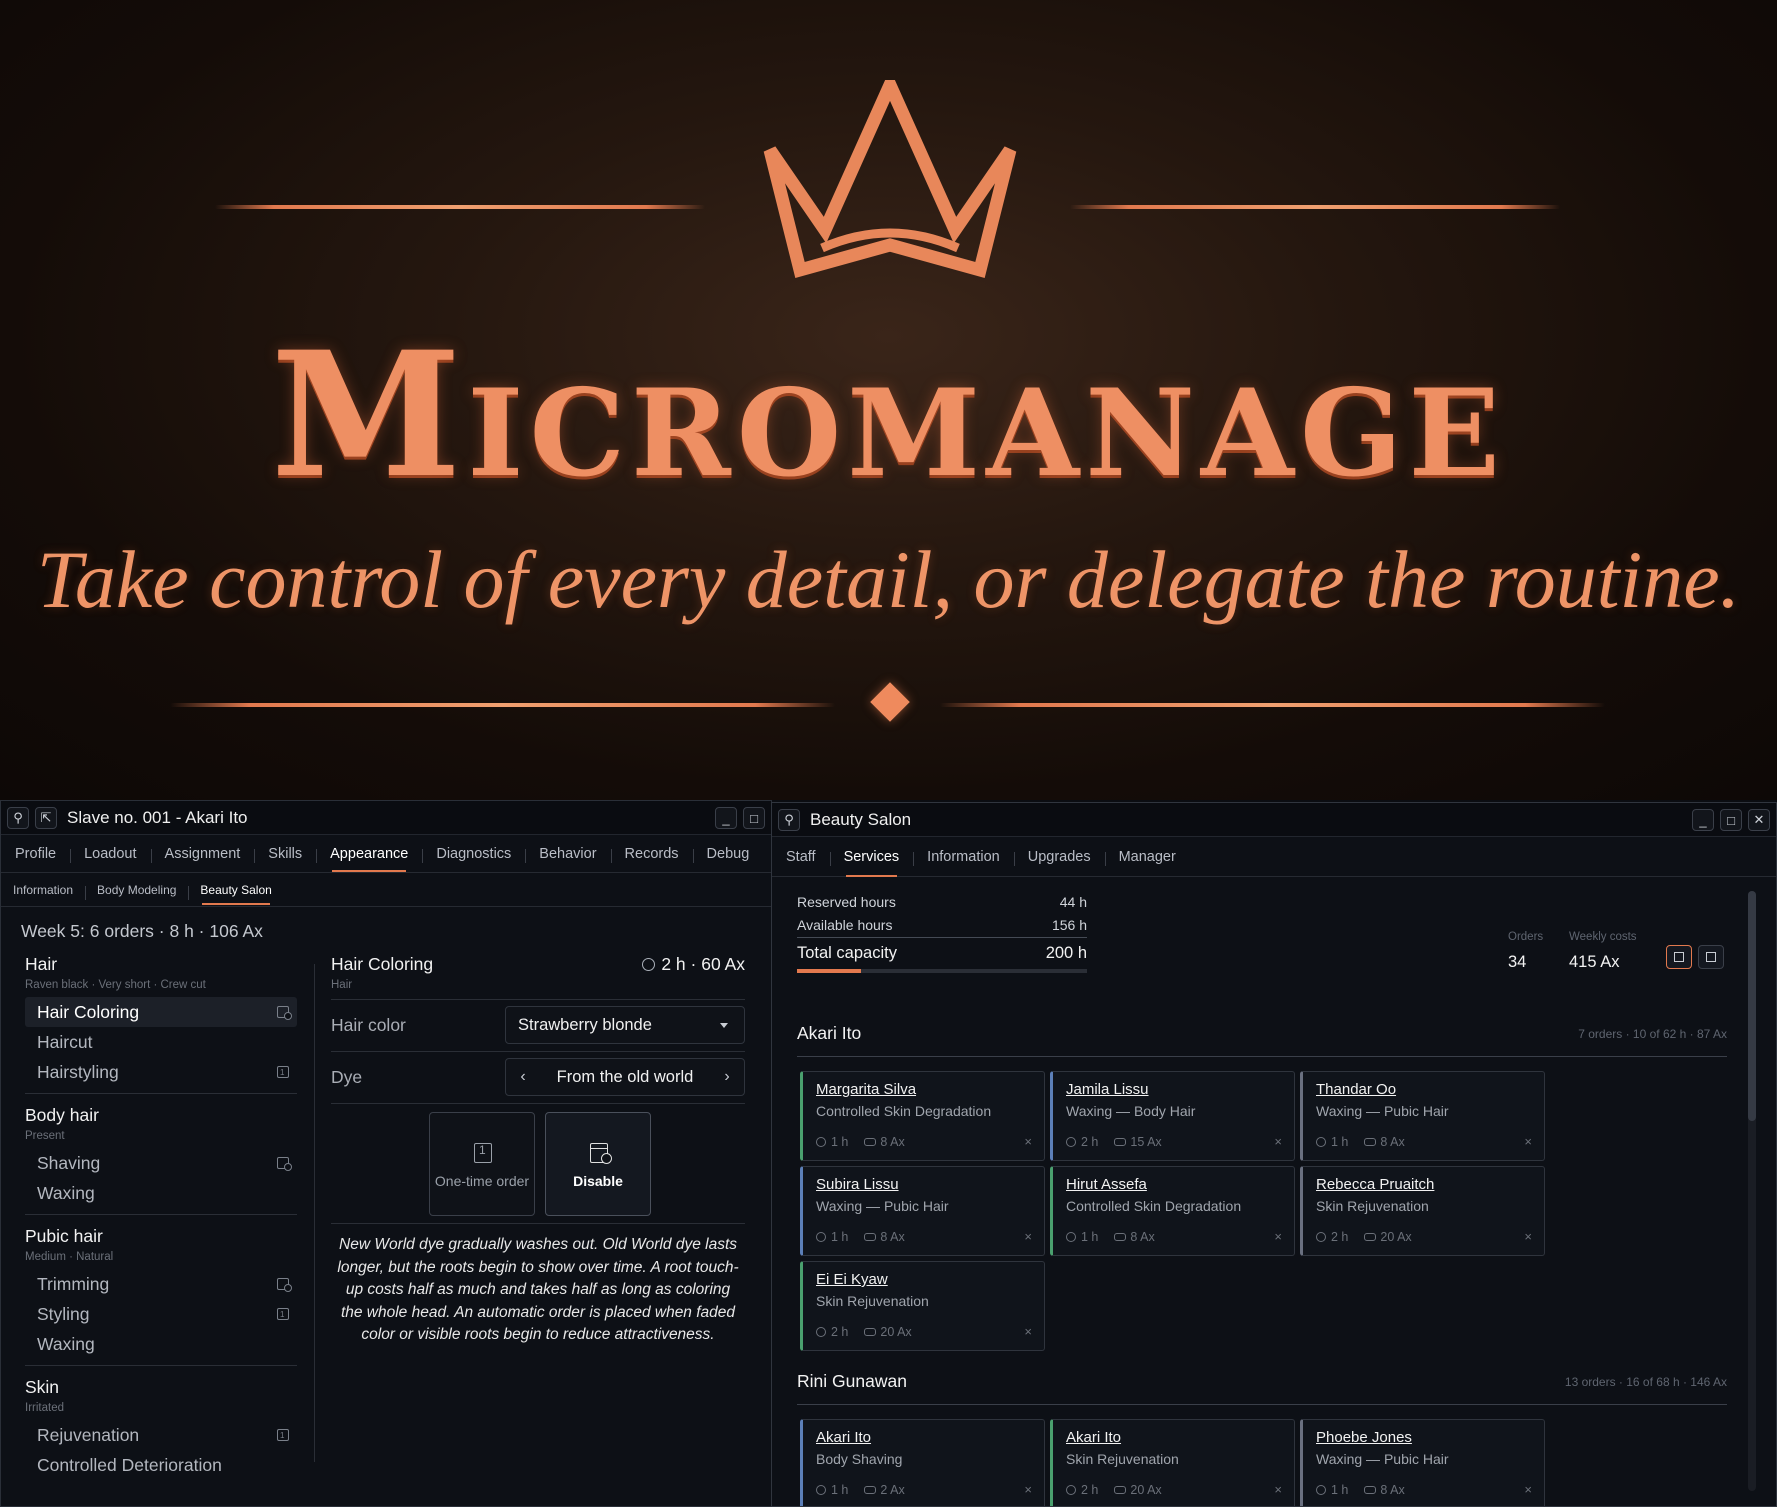 Image resolution: width=1777 pixels, height=1507 pixels. What do you see at coordinates (1106, 1184) in the screenshot?
I see `order-client-link: Hirut Assefa` at bounding box center [1106, 1184].